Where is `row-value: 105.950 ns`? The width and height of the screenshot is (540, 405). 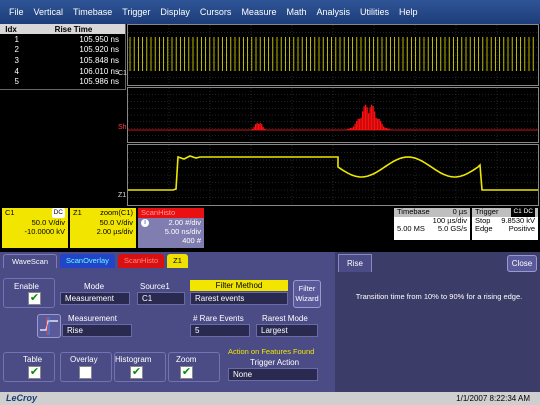
row-value: 105.950 ns is located at coordinates (99, 39).